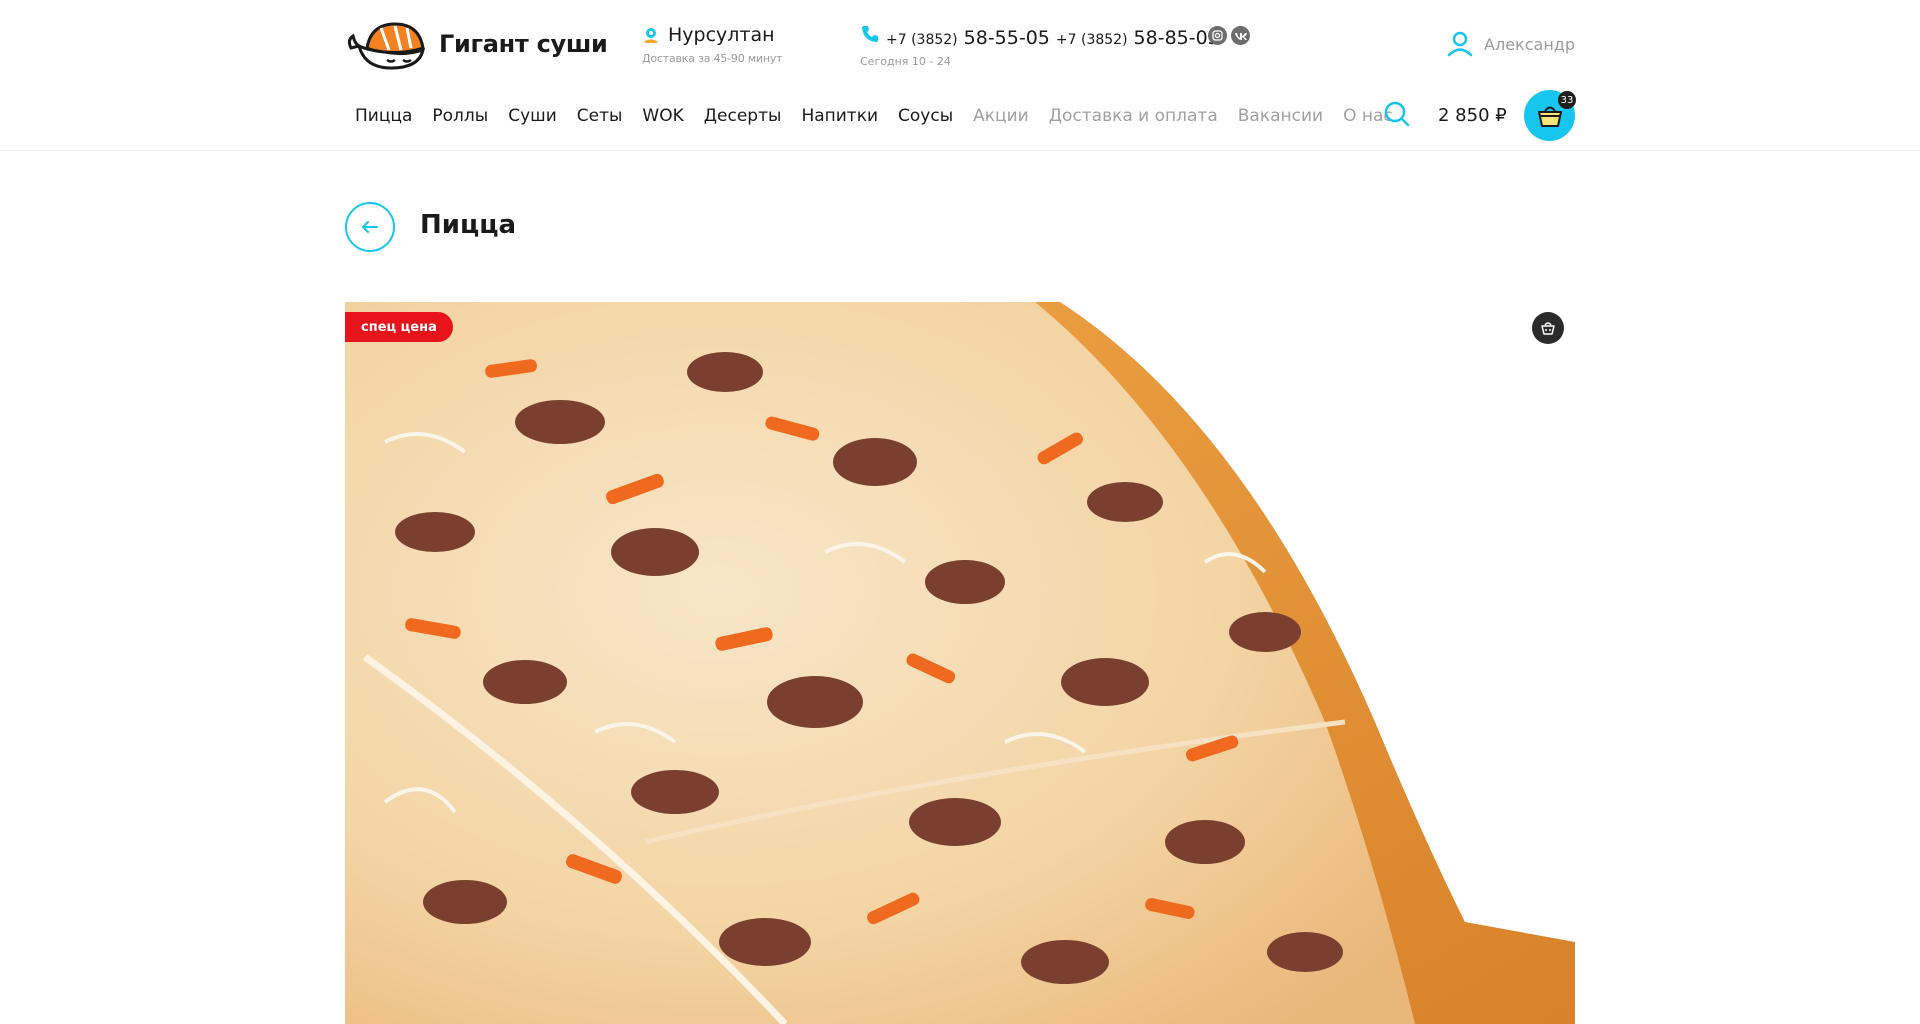 The height and width of the screenshot is (1024, 1920). I want to click on search-icon, so click(1397, 114).